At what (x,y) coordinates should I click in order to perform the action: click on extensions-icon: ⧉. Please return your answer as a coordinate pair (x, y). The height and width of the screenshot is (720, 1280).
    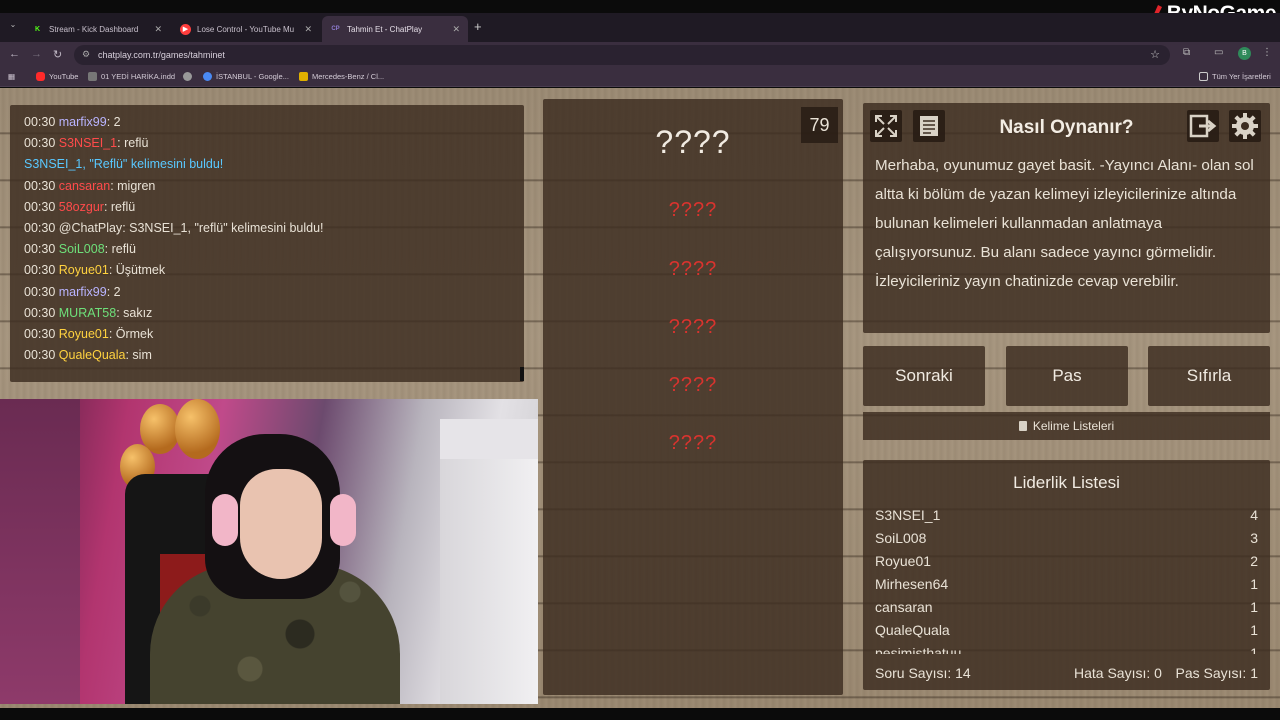
    Looking at the image, I should click on (1186, 52).